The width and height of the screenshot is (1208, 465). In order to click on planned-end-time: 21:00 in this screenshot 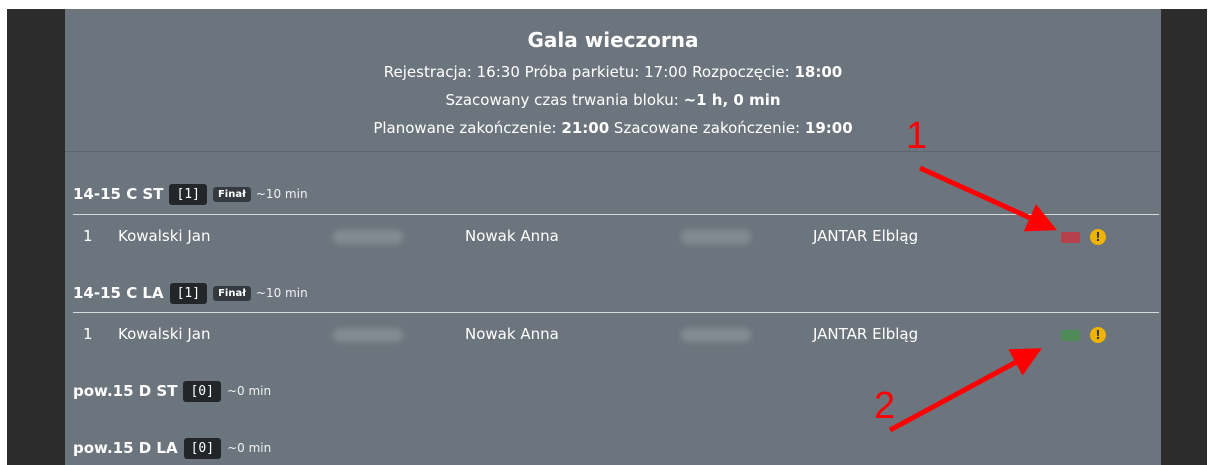, I will do `click(585, 128)`.